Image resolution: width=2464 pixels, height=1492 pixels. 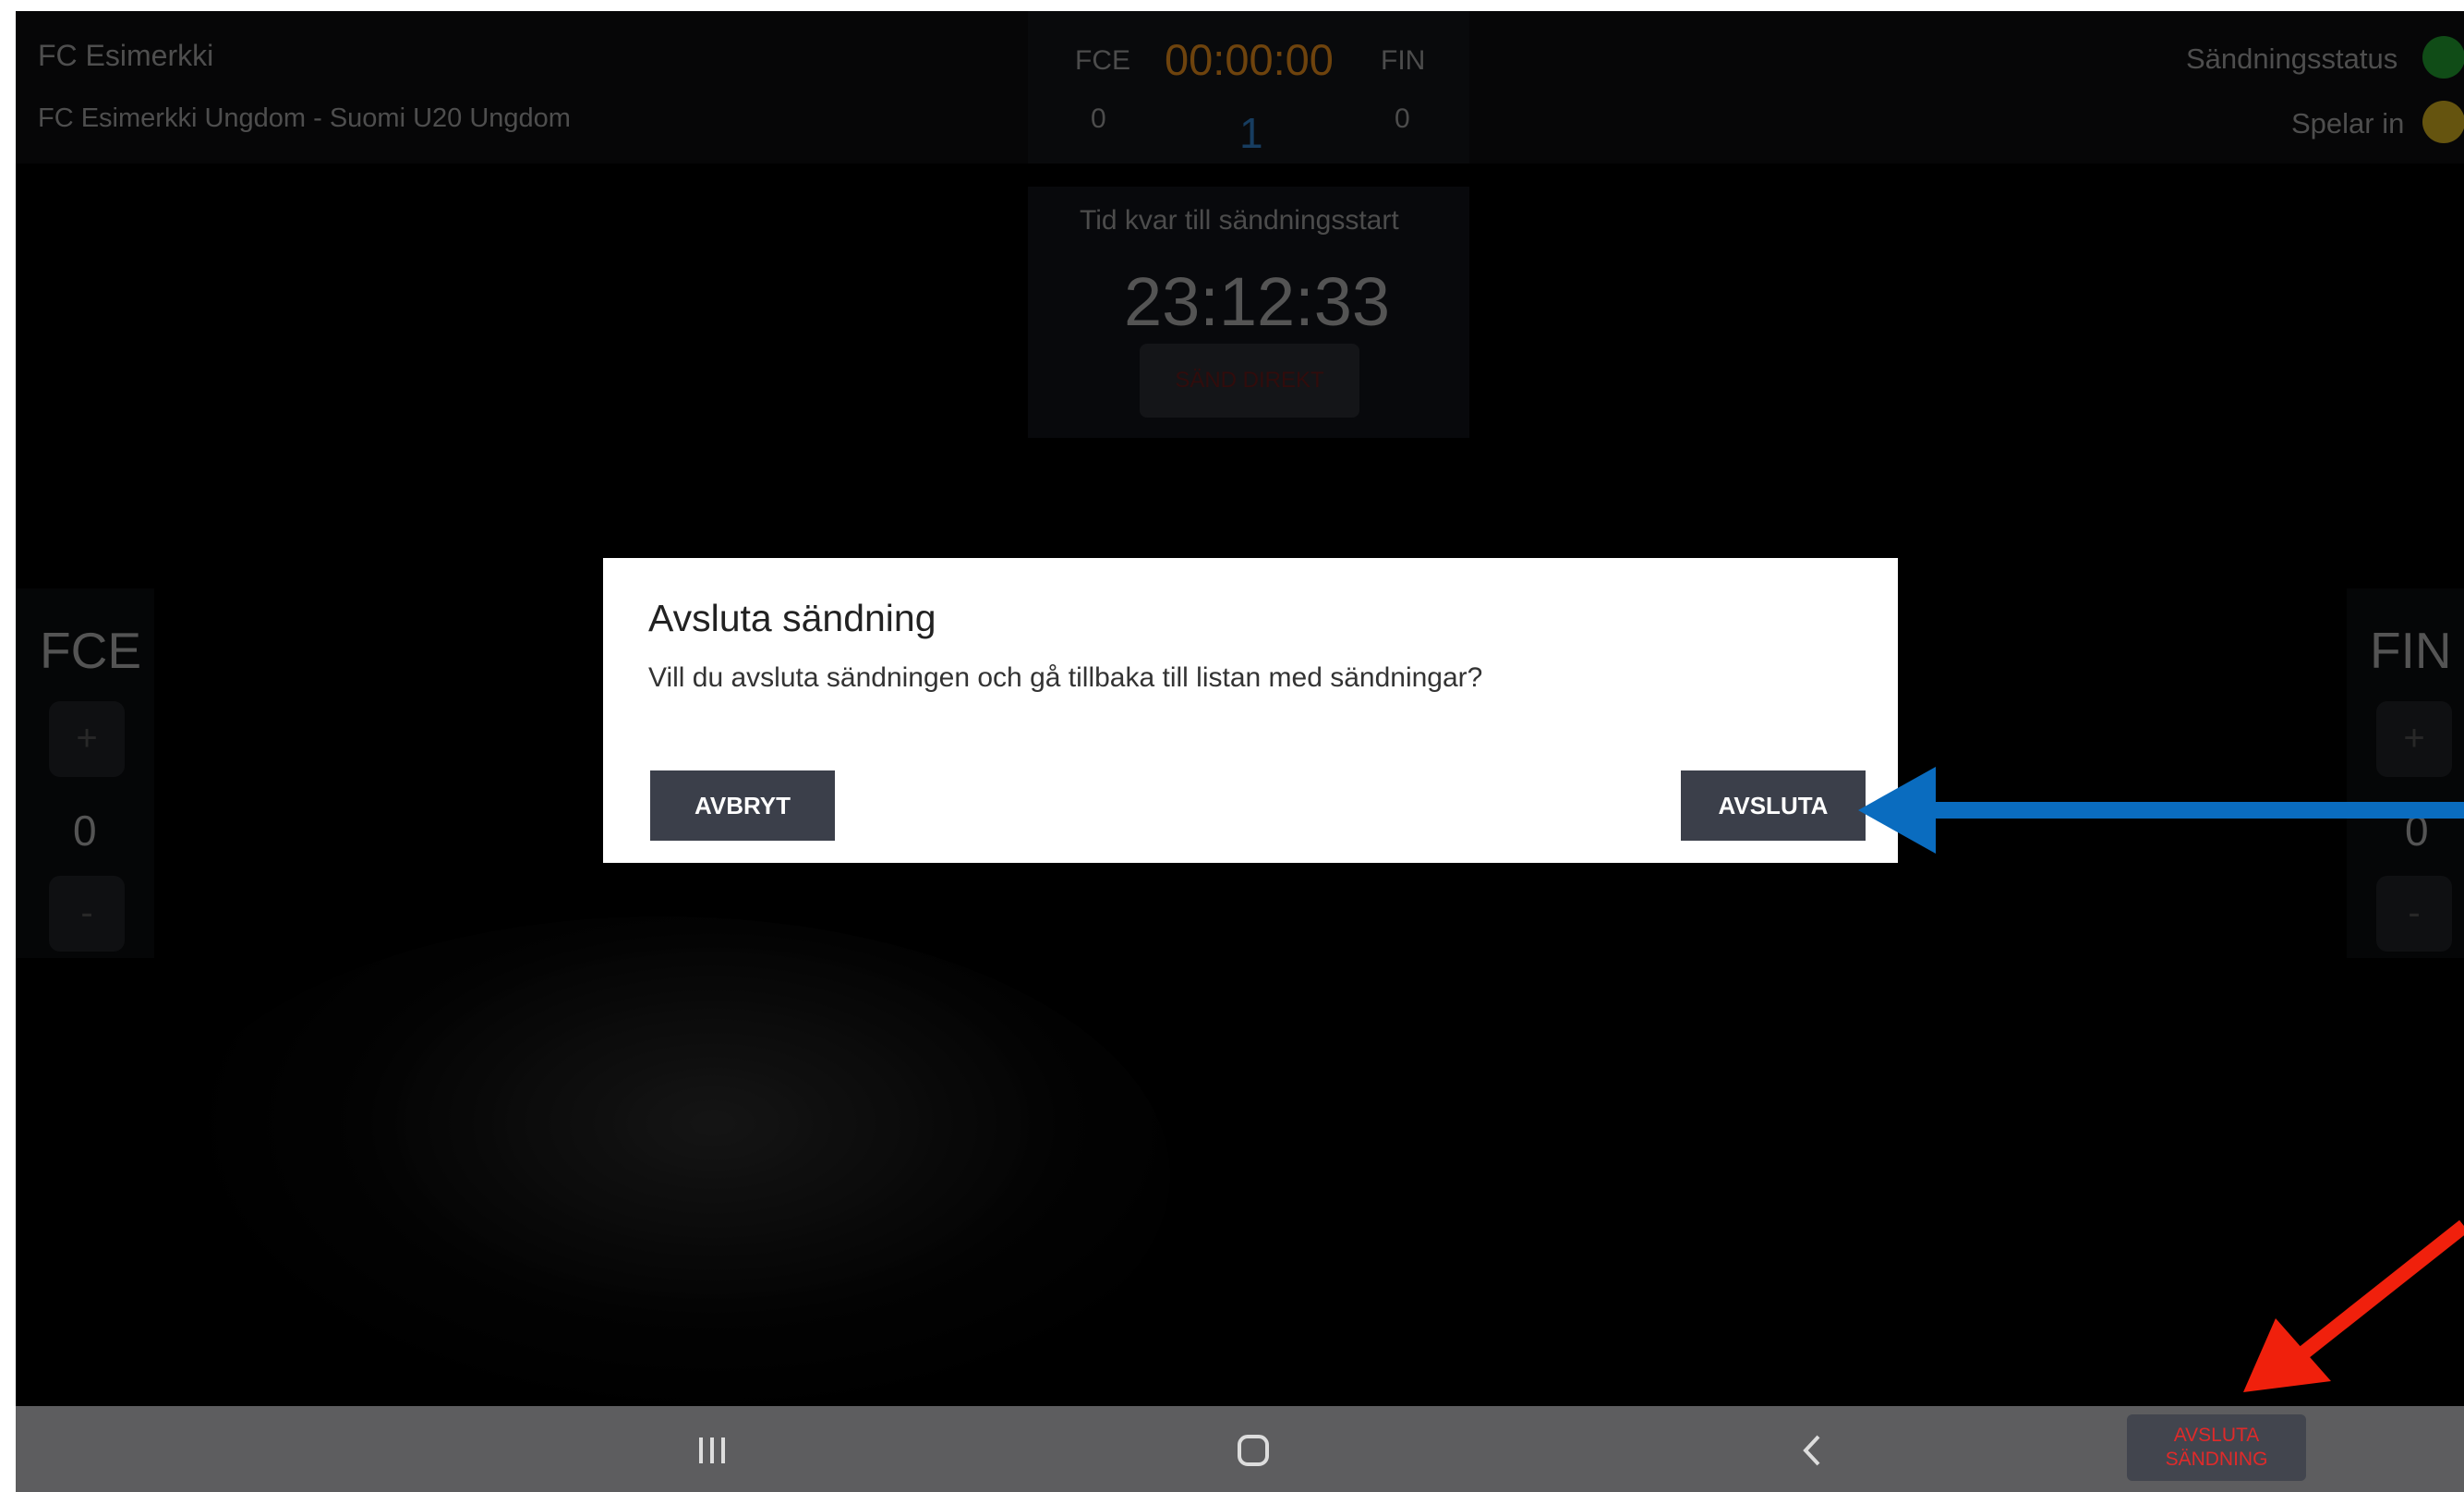 I want to click on back-icon, so click(x=1813, y=1450).